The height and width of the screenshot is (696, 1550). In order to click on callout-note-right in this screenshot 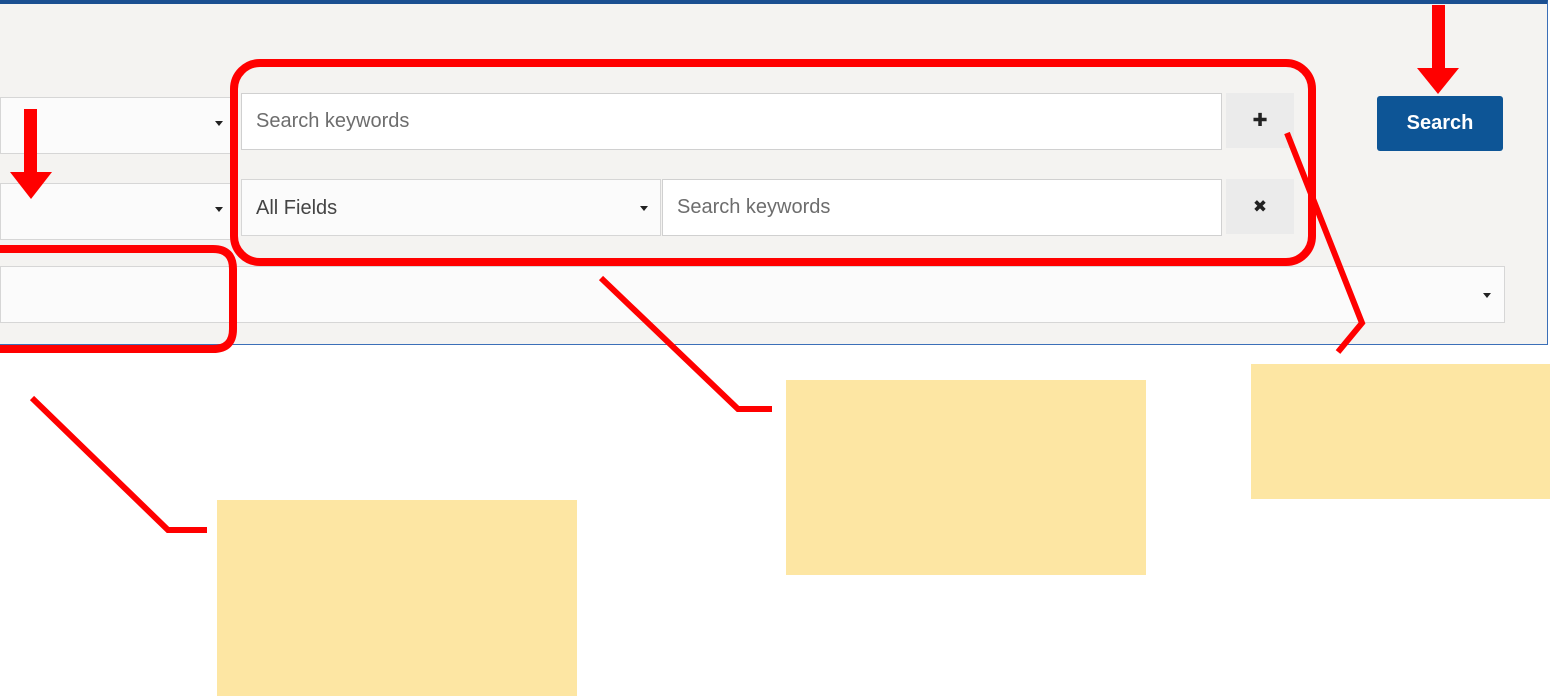, I will do `click(1400, 431)`.